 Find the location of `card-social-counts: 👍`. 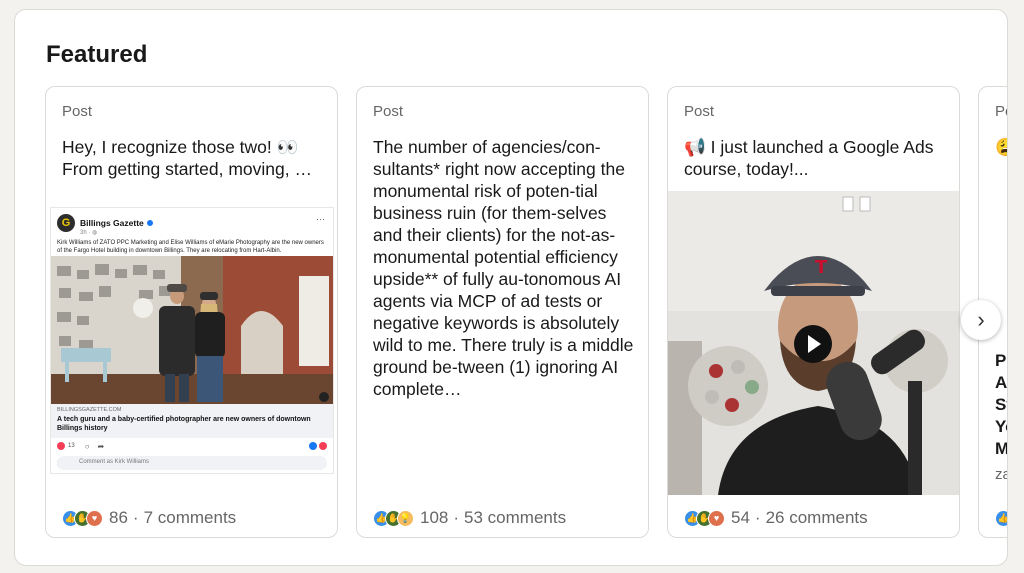

card-social-counts: 👍 is located at coordinates (1001, 518).